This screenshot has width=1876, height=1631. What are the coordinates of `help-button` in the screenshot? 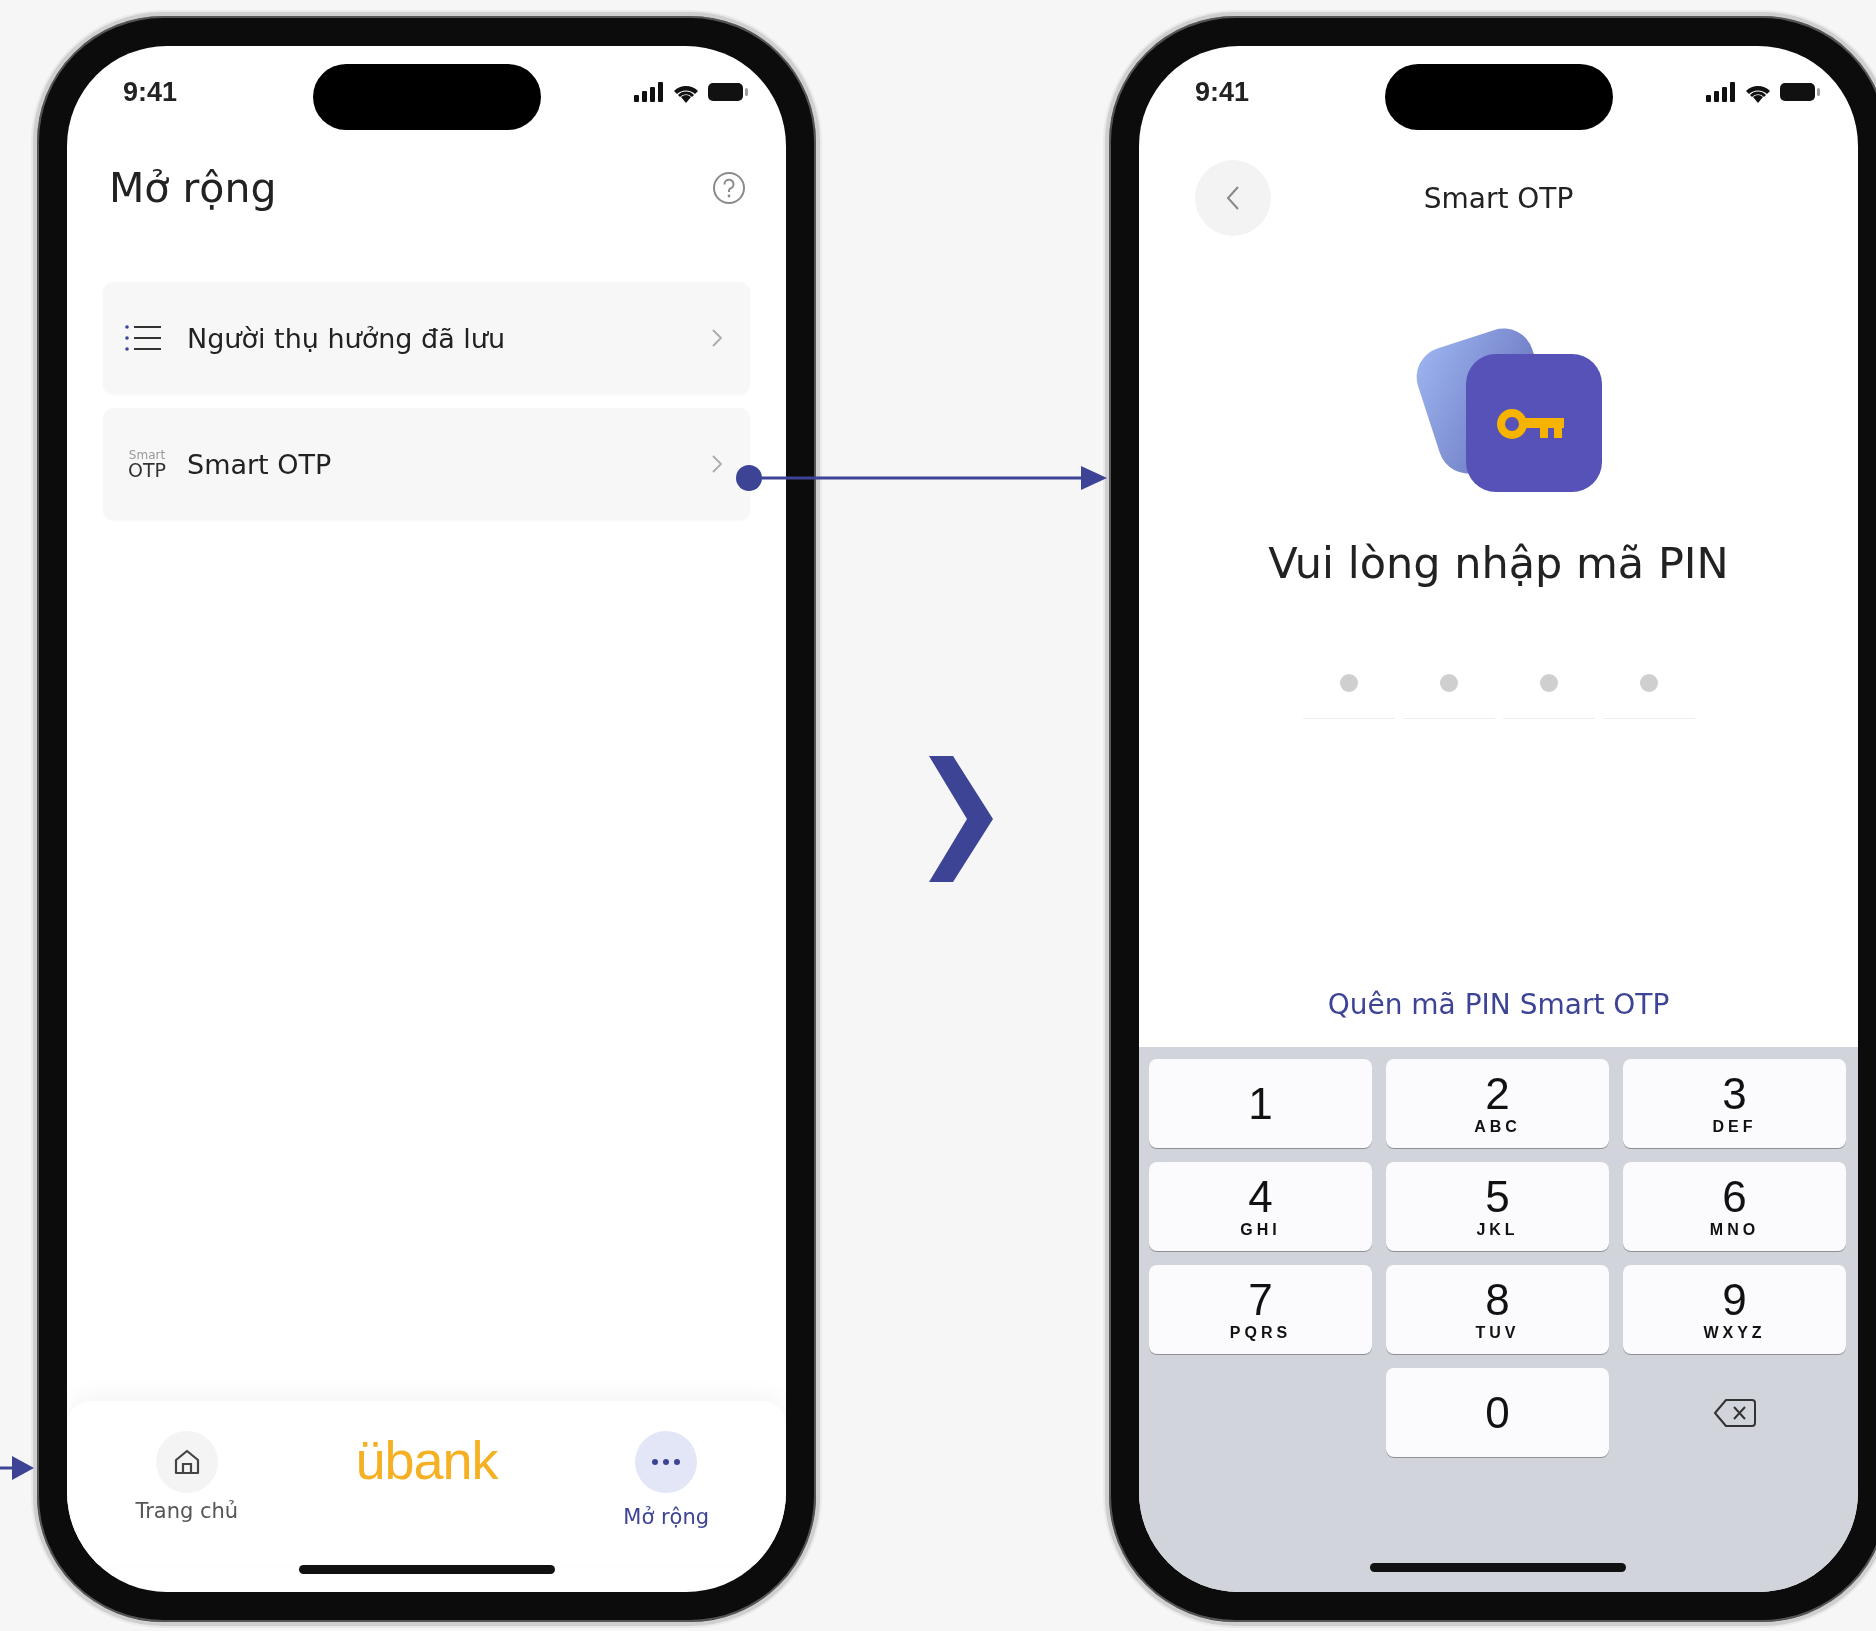 It's located at (729, 188).